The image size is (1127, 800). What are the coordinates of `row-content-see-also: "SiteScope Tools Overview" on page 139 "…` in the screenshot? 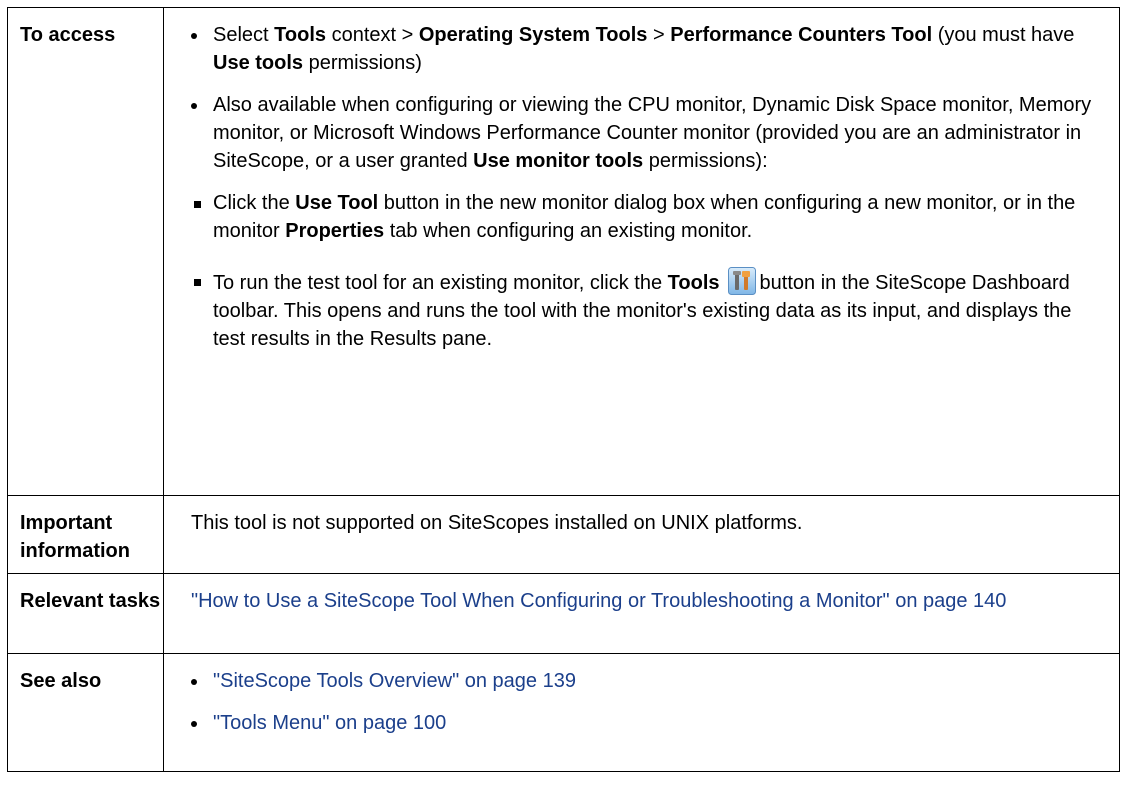 It's located at (641, 712).